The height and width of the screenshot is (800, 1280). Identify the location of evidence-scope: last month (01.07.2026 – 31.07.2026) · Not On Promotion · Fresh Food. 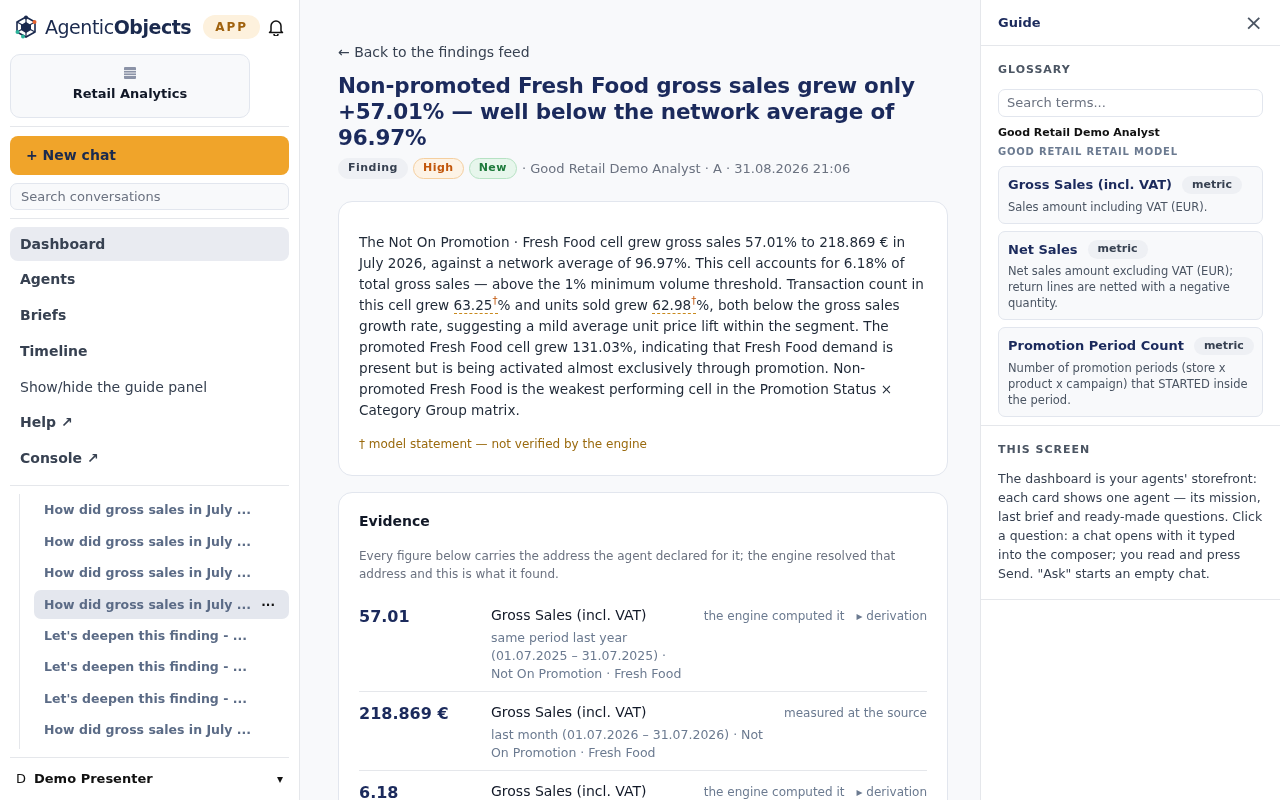
(627, 743).